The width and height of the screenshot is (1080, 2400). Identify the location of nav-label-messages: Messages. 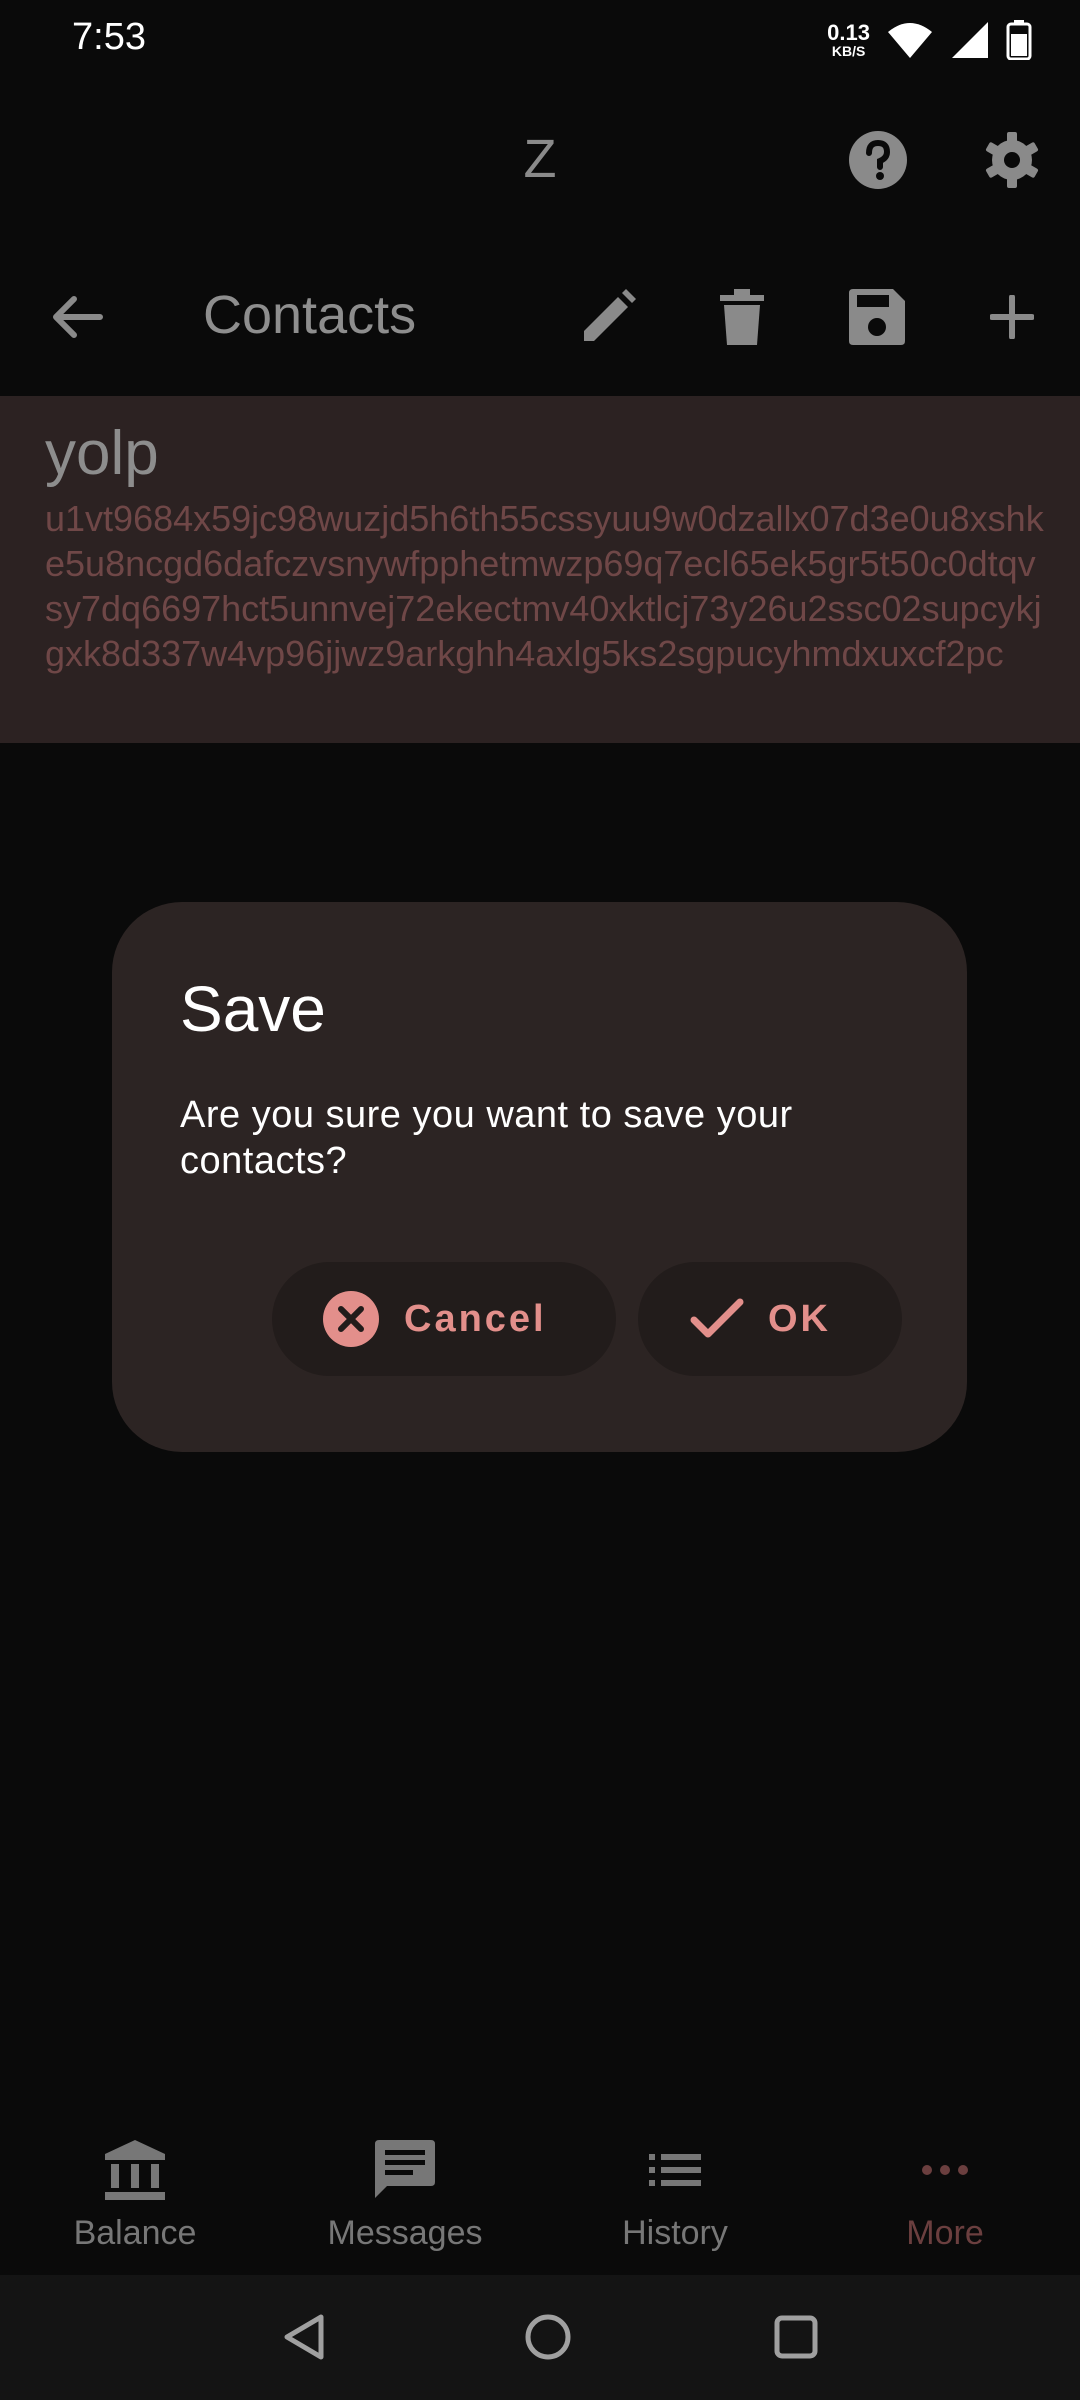
(405, 2233).